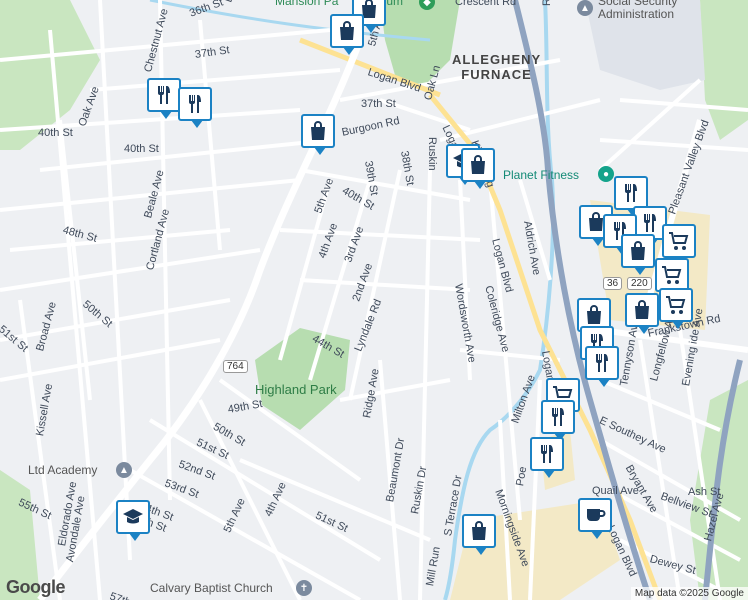 The image size is (748, 600). I want to click on route-badge: 36, so click(613, 283).